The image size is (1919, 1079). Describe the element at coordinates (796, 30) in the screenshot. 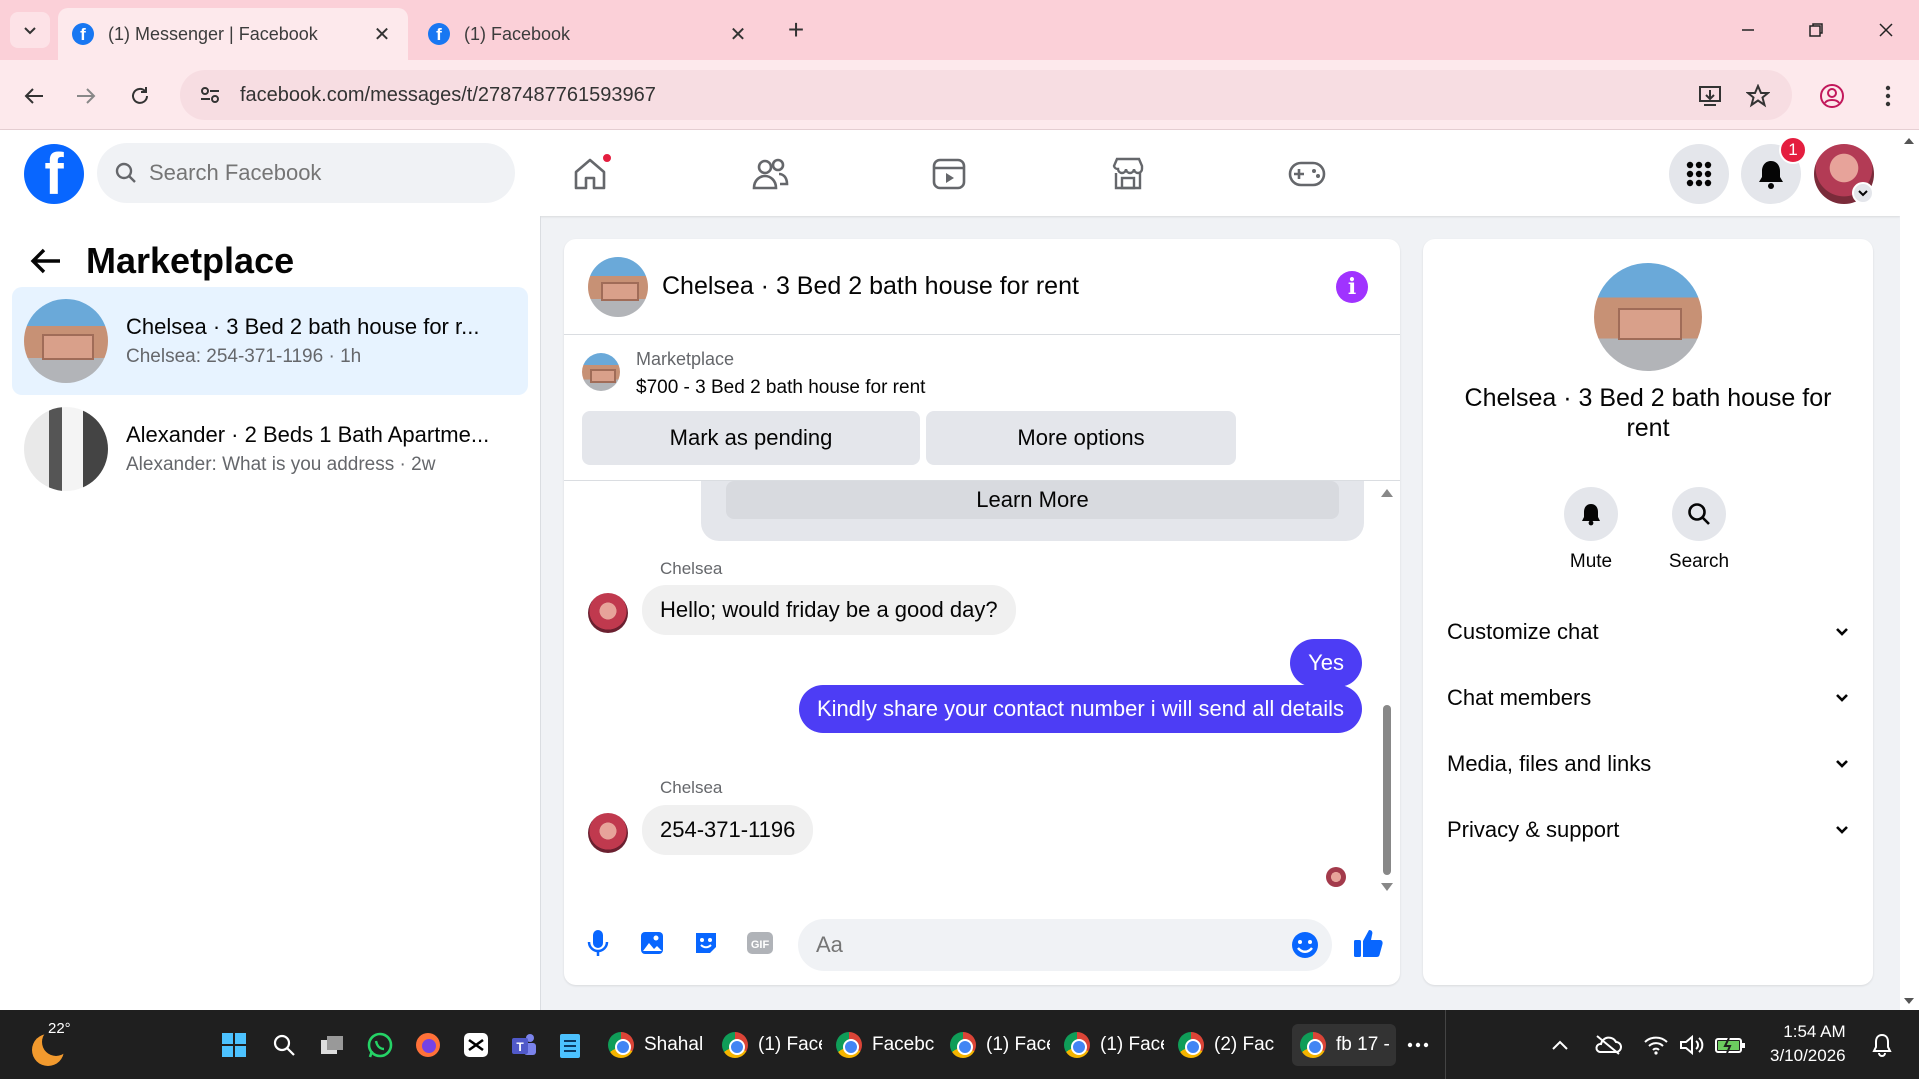

I see `new-tab-button: +` at that location.